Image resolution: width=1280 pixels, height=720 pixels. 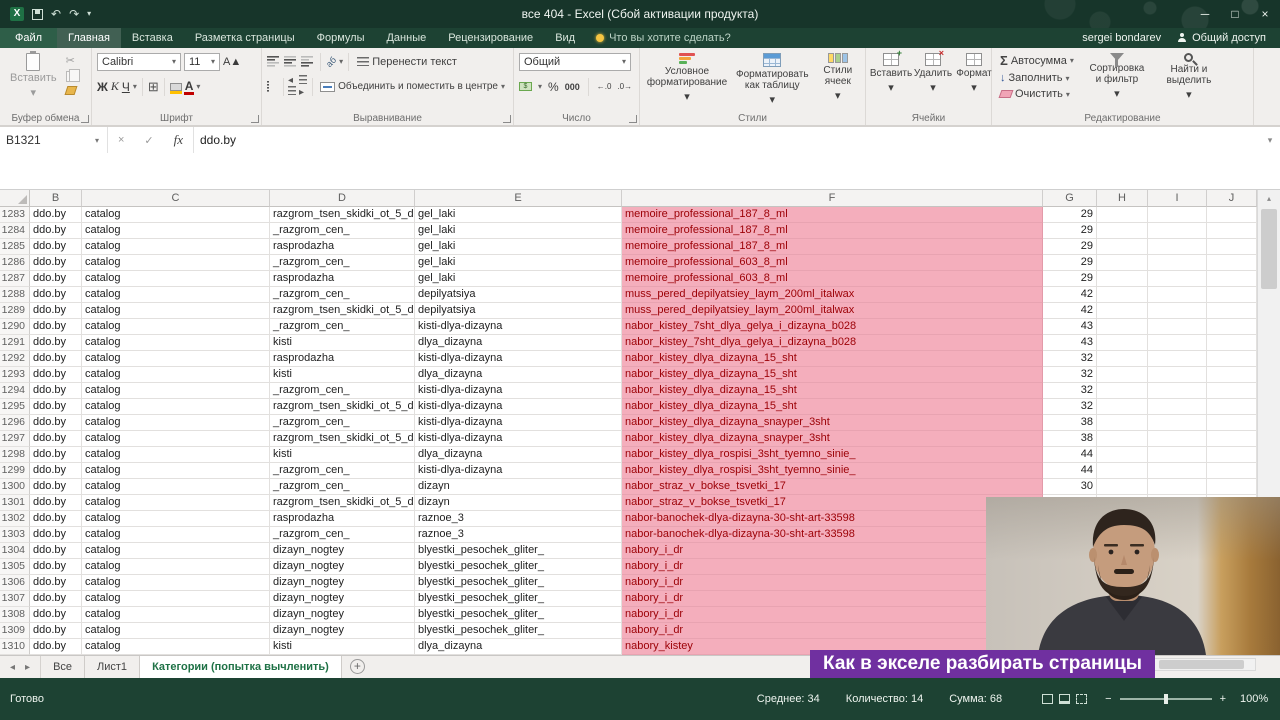 I want to click on row-header-1309: 1309, so click(x=15, y=631).